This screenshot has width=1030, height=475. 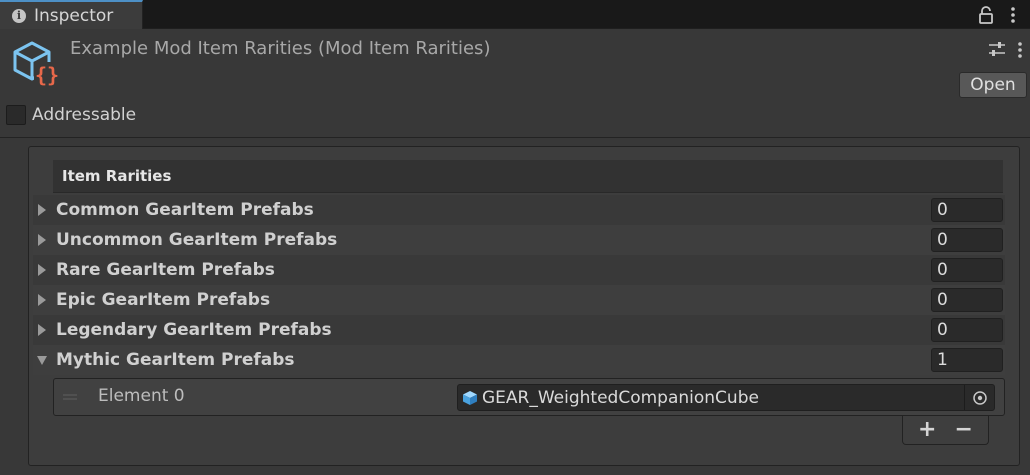 I want to click on add-remove-footer: + −, so click(x=945, y=430).